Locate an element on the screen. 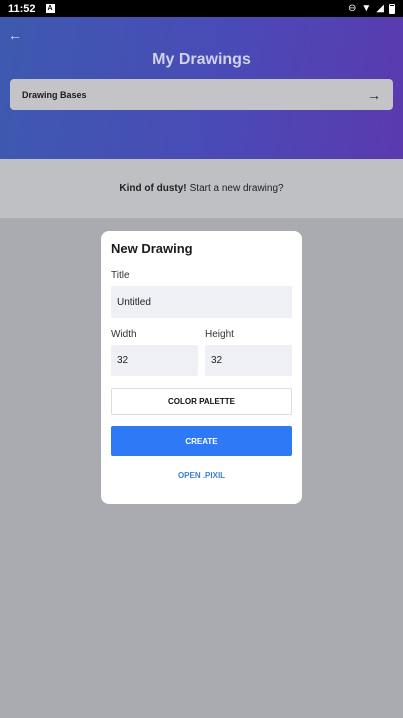  dnd-icon: ⊖ is located at coordinates (352, 8).